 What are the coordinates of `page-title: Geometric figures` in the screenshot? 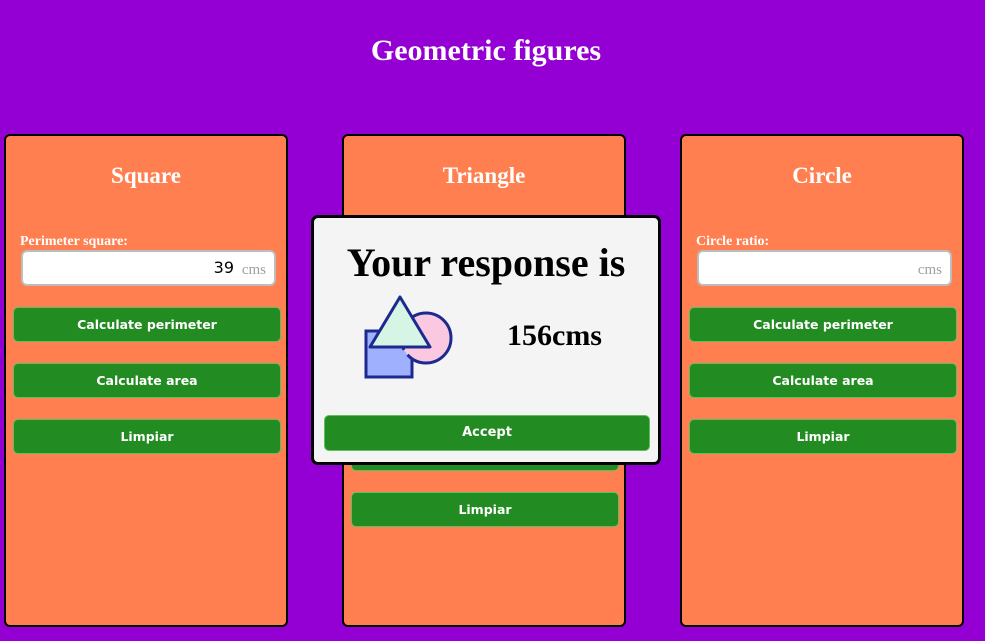 It's located at (486, 50).